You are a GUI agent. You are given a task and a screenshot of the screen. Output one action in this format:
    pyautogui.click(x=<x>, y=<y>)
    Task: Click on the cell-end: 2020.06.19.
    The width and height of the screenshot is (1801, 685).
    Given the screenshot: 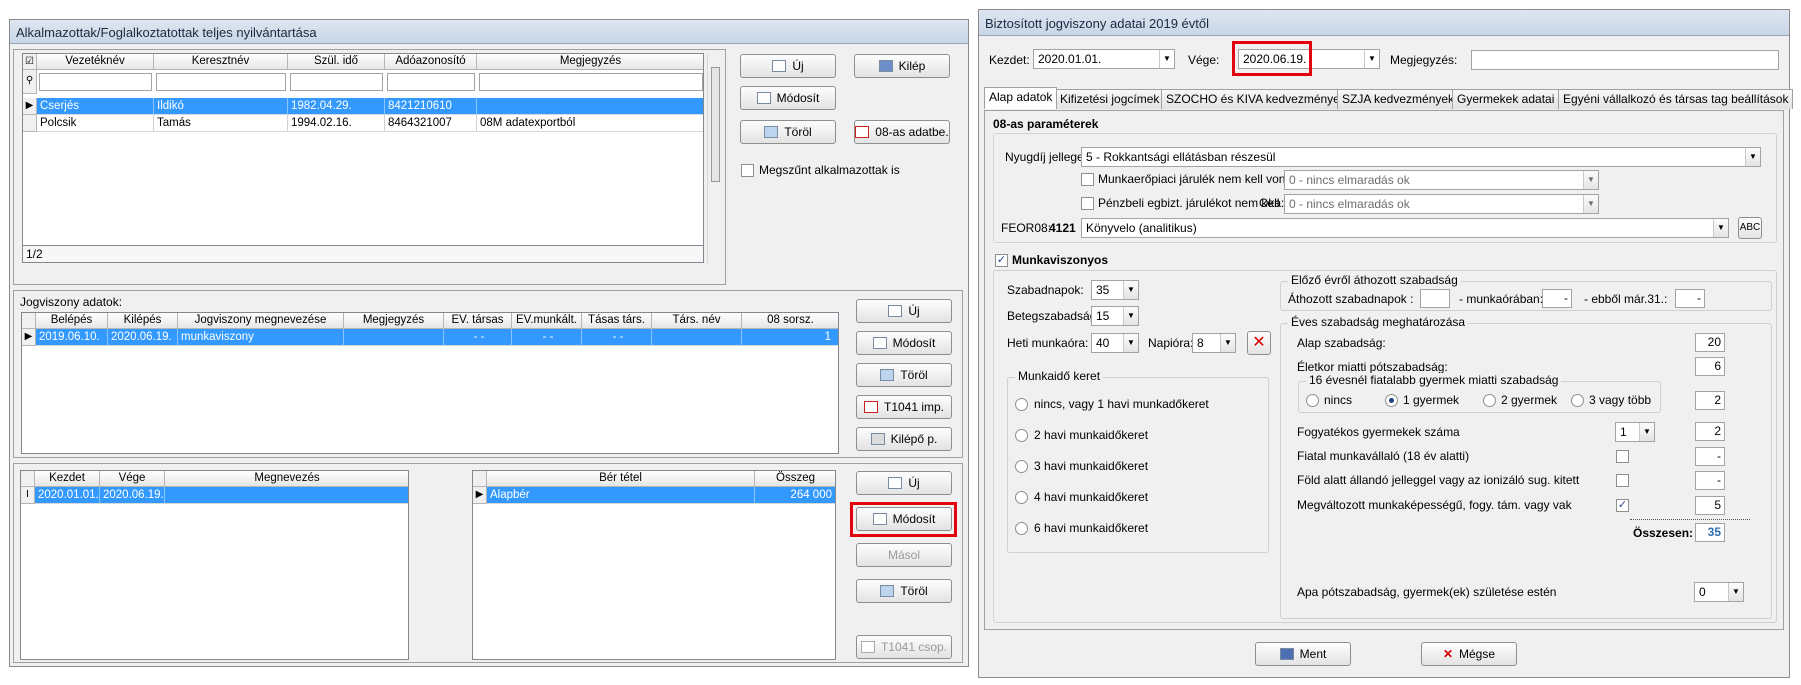 What is the action you would take?
    pyautogui.click(x=143, y=337)
    